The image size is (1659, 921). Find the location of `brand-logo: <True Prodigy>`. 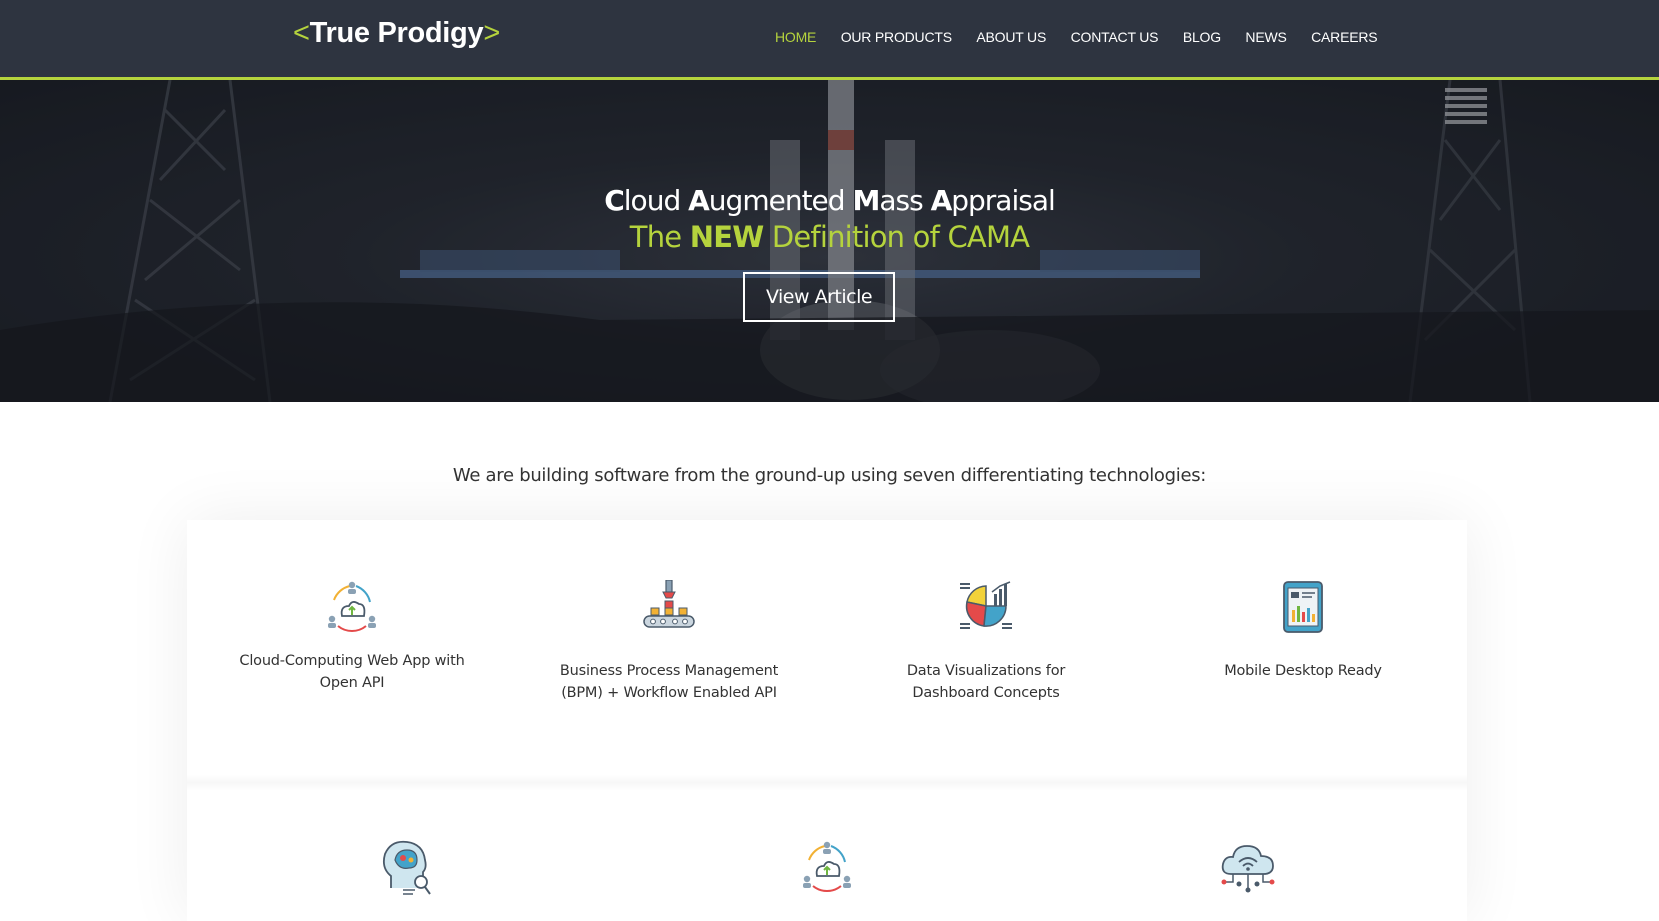

brand-logo: <True Prodigy> is located at coordinates (396, 33).